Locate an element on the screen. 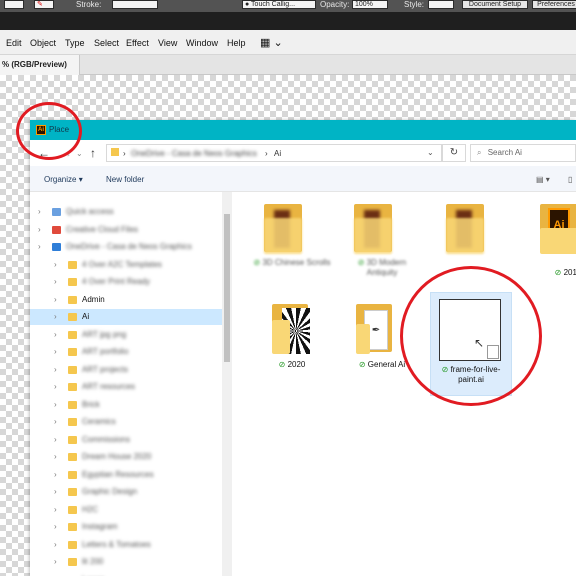 The height and width of the screenshot is (576, 576). sync-ok-icon: ⊘ is located at coordinates (362, 364).